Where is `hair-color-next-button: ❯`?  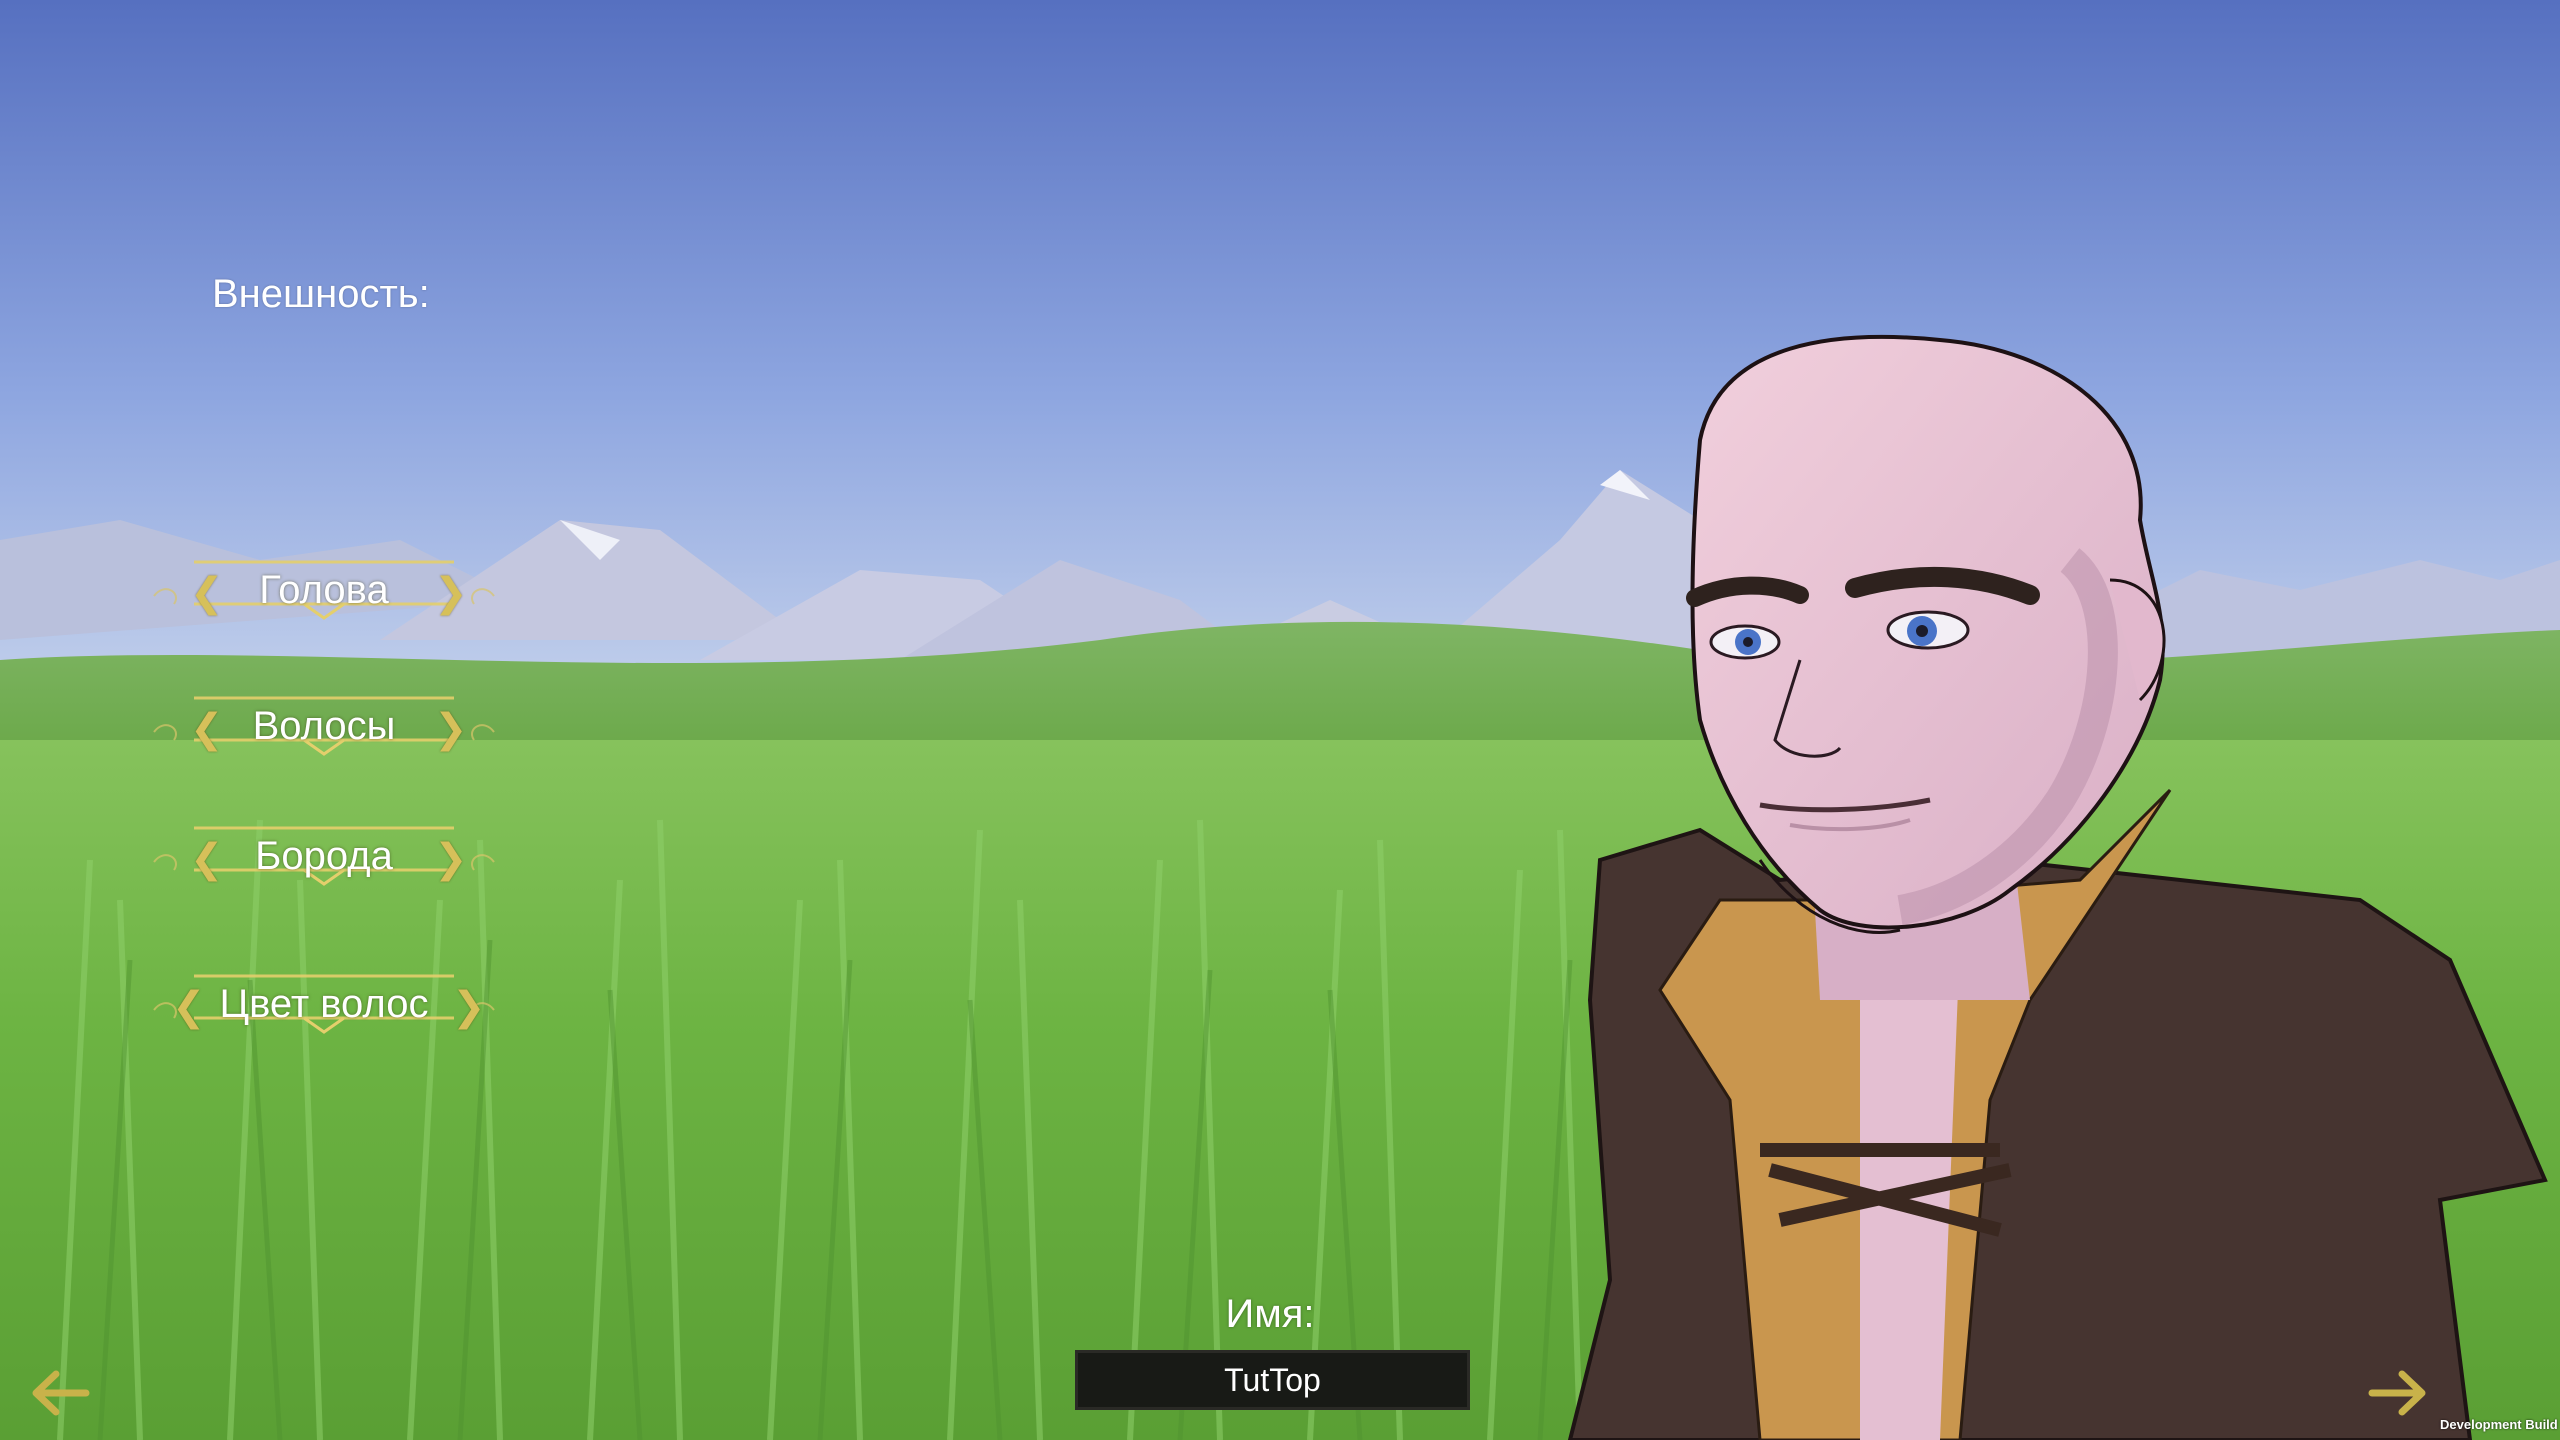
hair-color-next-button: ❯ is located at coordinates (469, 1007).